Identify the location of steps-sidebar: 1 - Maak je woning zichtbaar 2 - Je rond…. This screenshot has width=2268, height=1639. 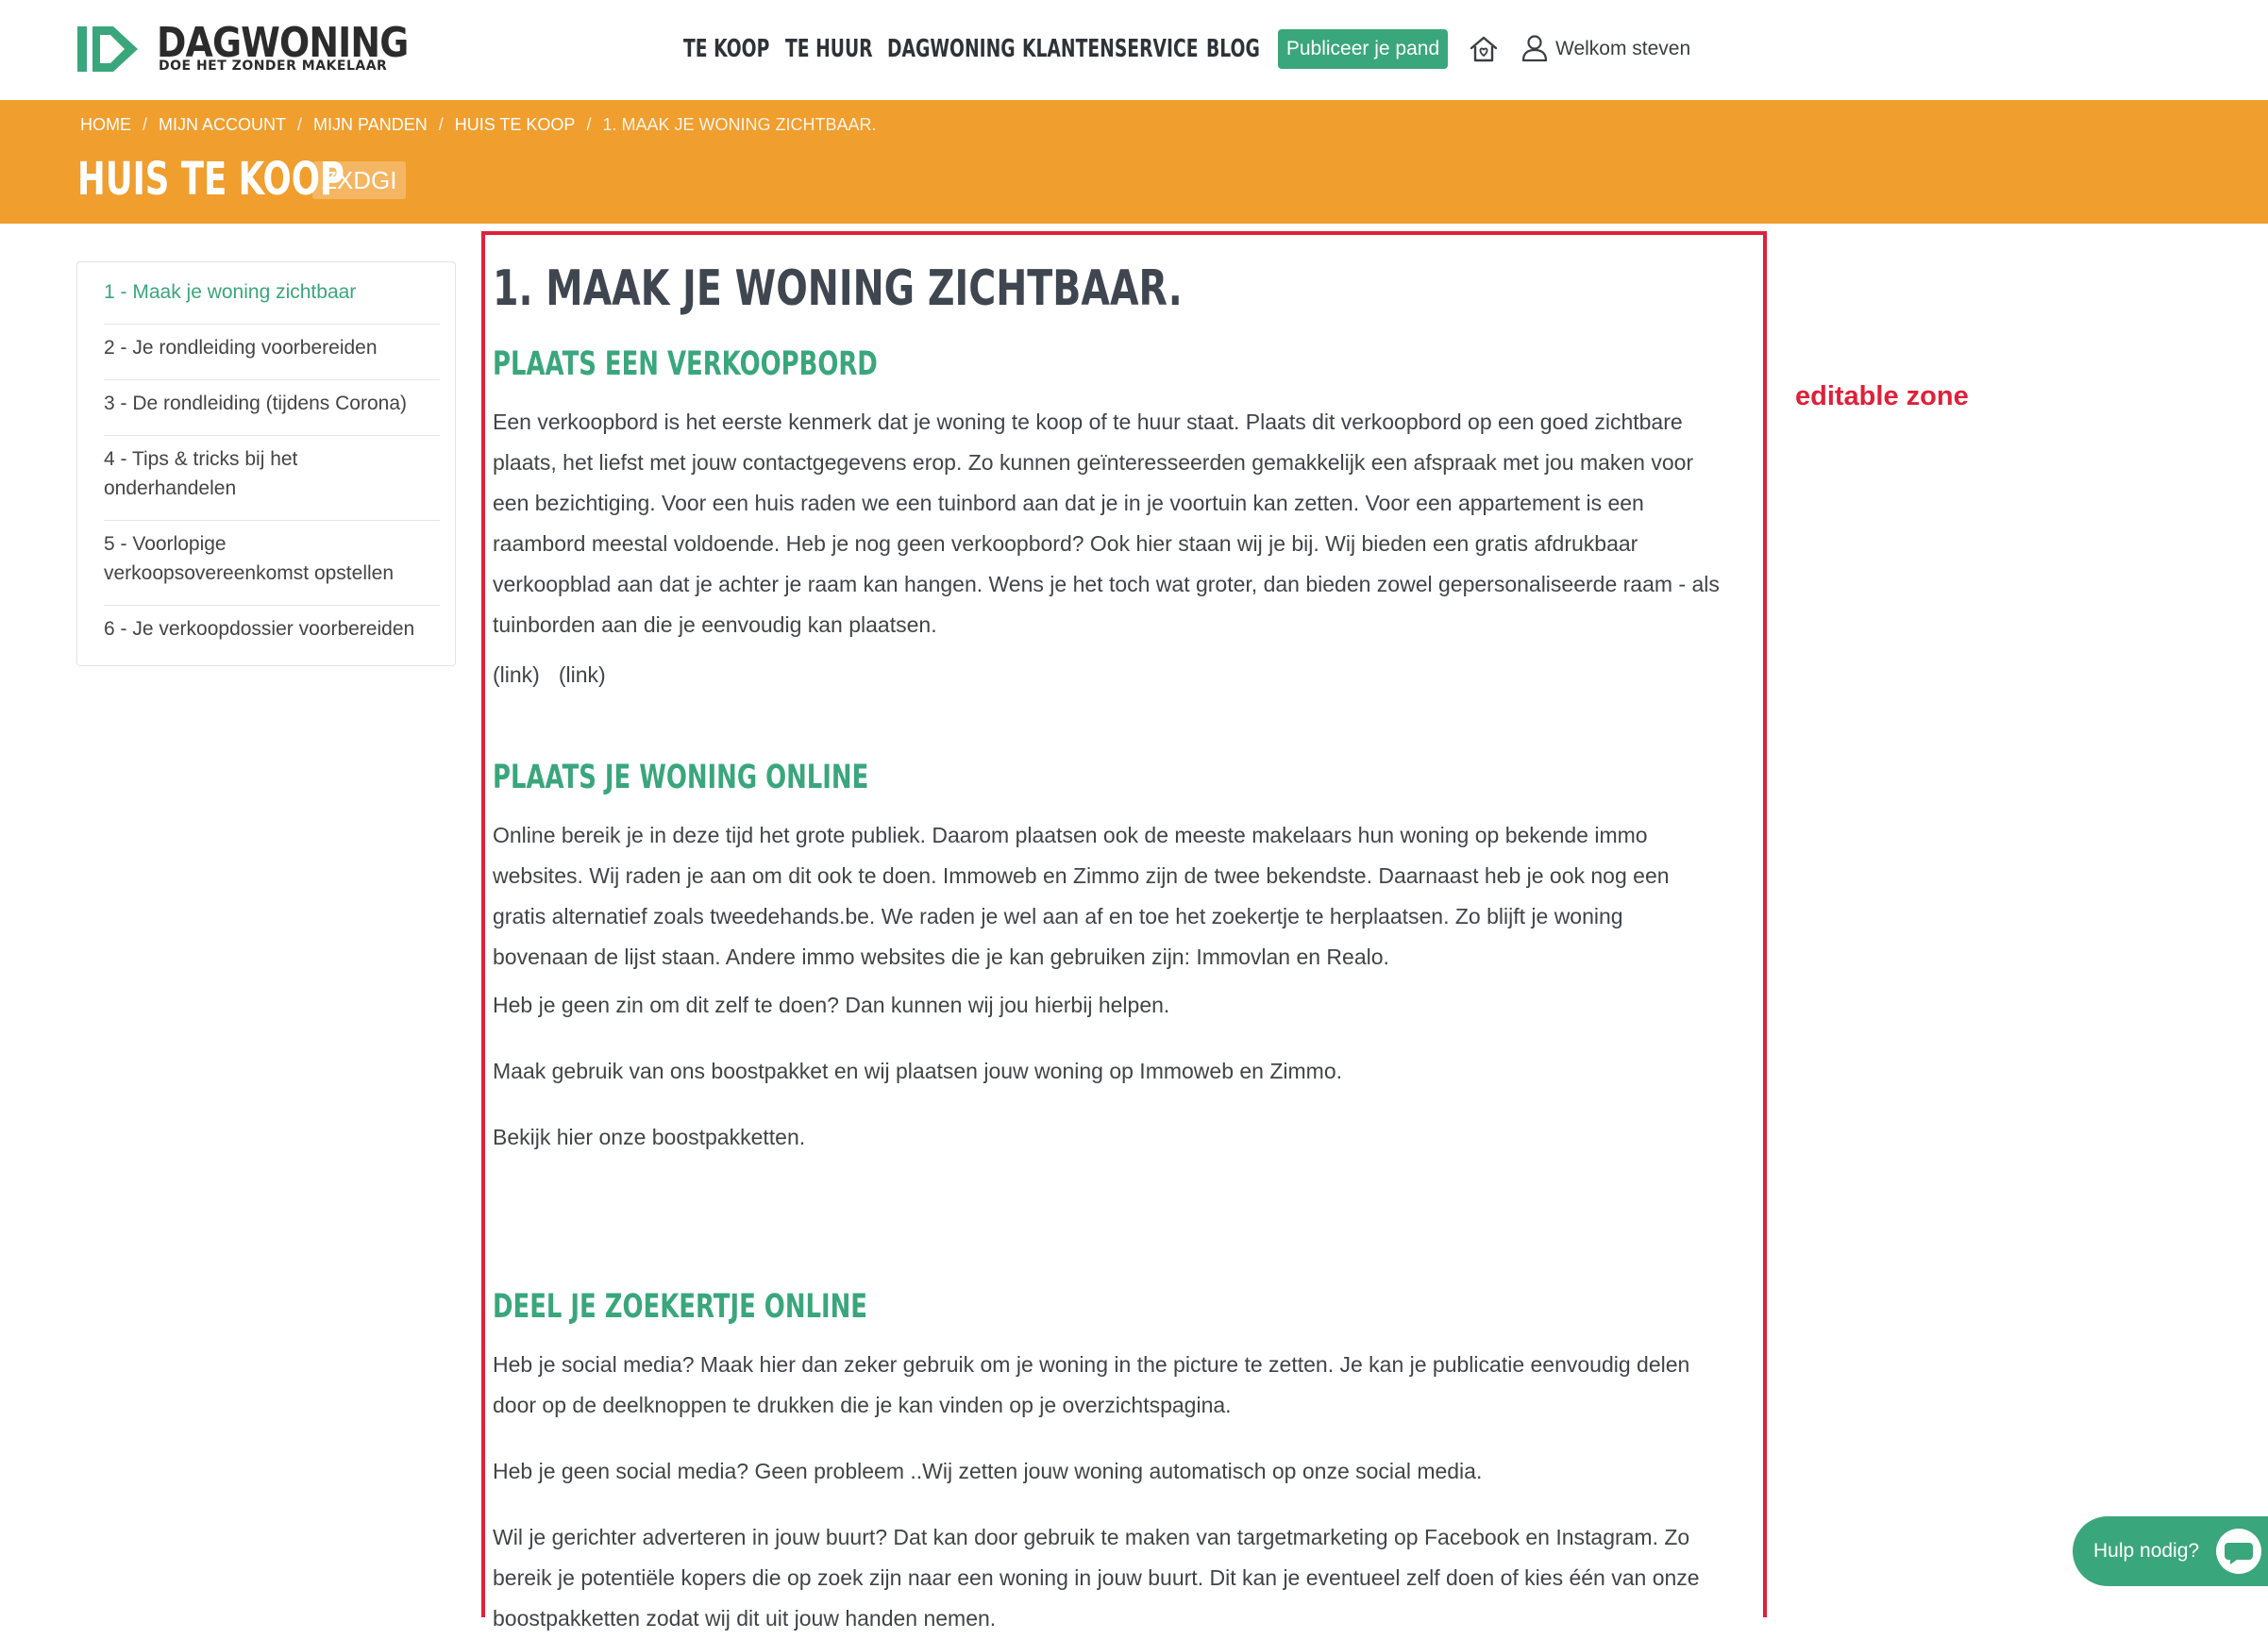
(266, 464).